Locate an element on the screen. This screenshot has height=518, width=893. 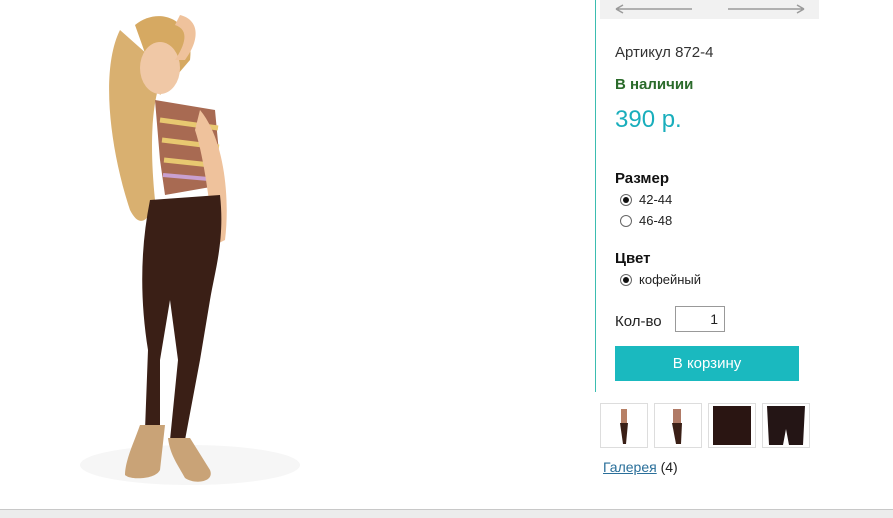
size-option-label: 42-44 is located at coordinates (656, 199).